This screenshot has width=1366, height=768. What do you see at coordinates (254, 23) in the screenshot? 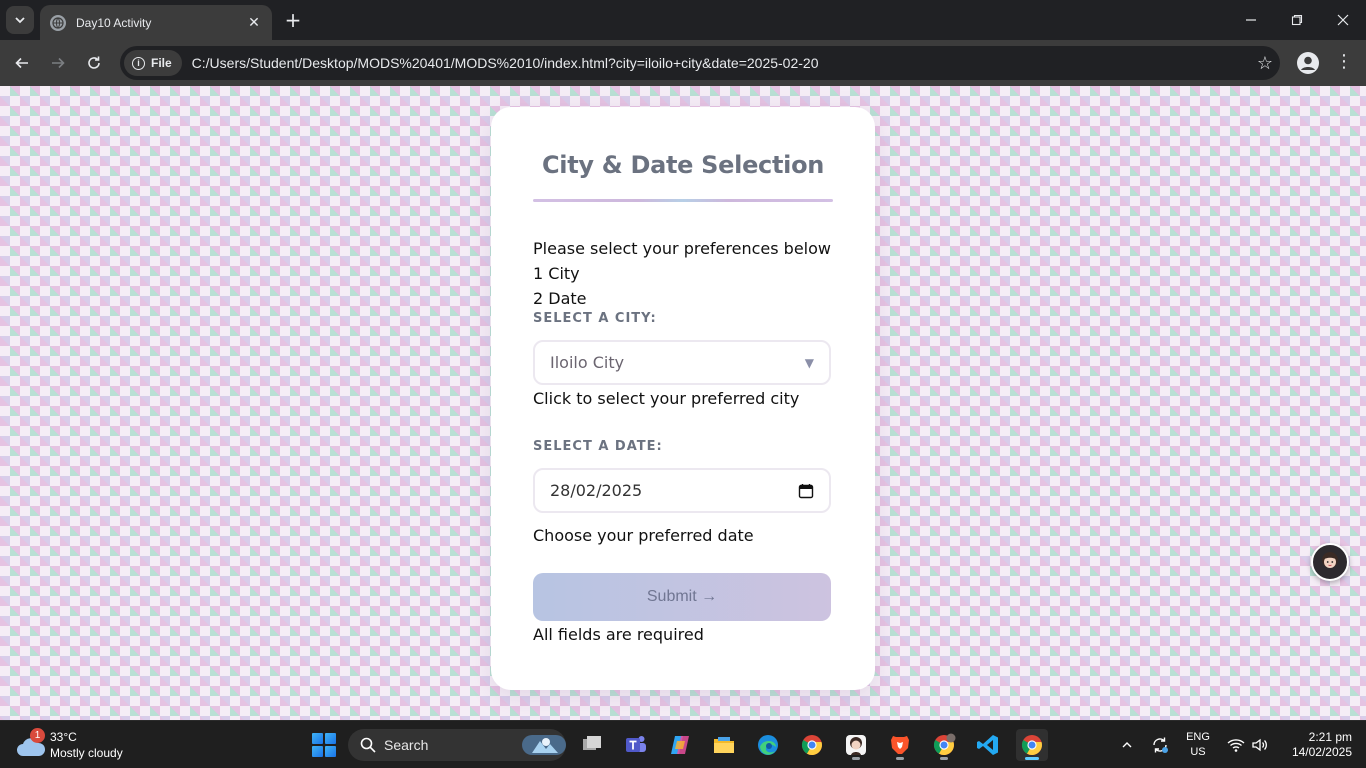
I see `close-tab-icon: ✕` at bounding box center [254, 23].